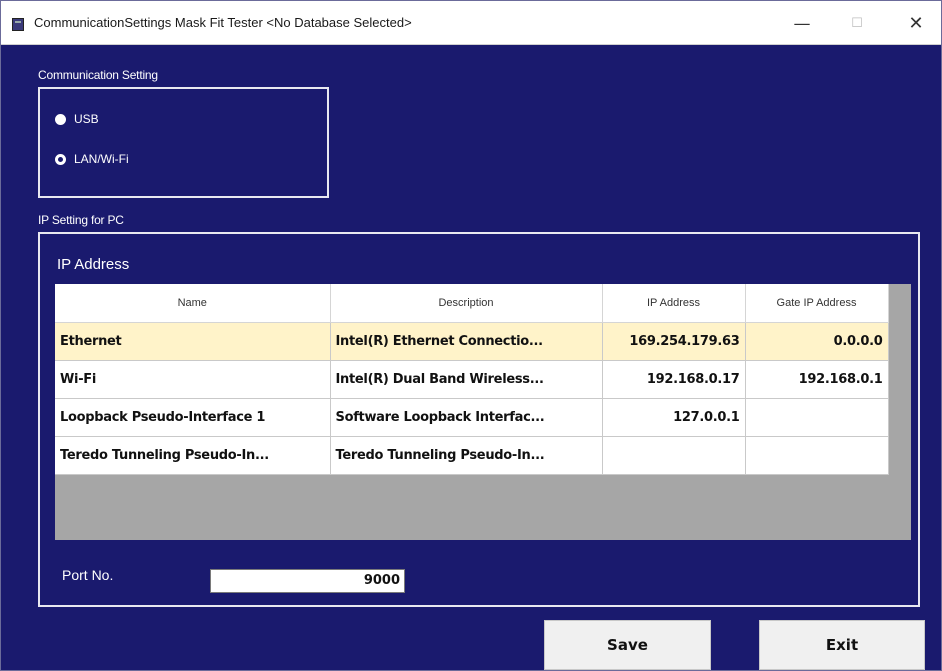  I want to click on maximize-button: ☐, so click(857, 24).